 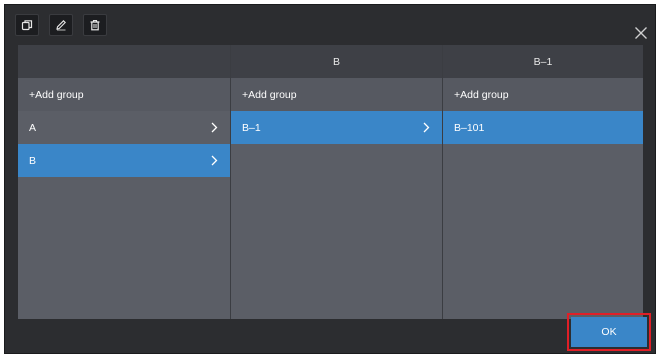 What do you see at coordinates (124, 127) in the screenshot?
I see `group-list-item: A` at bounding box center [124, 127].